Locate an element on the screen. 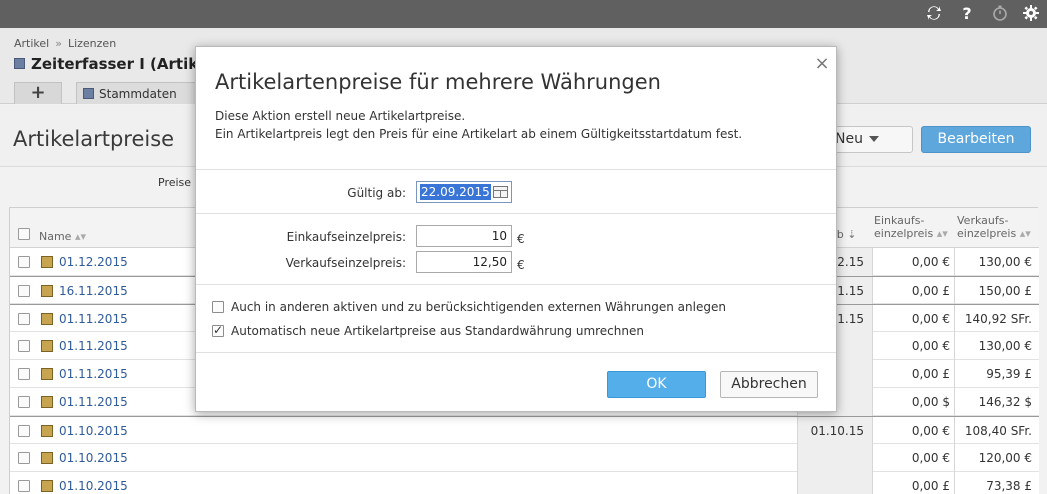  valid-from-label: Gültig ab: is located at coordinates (376, 193).